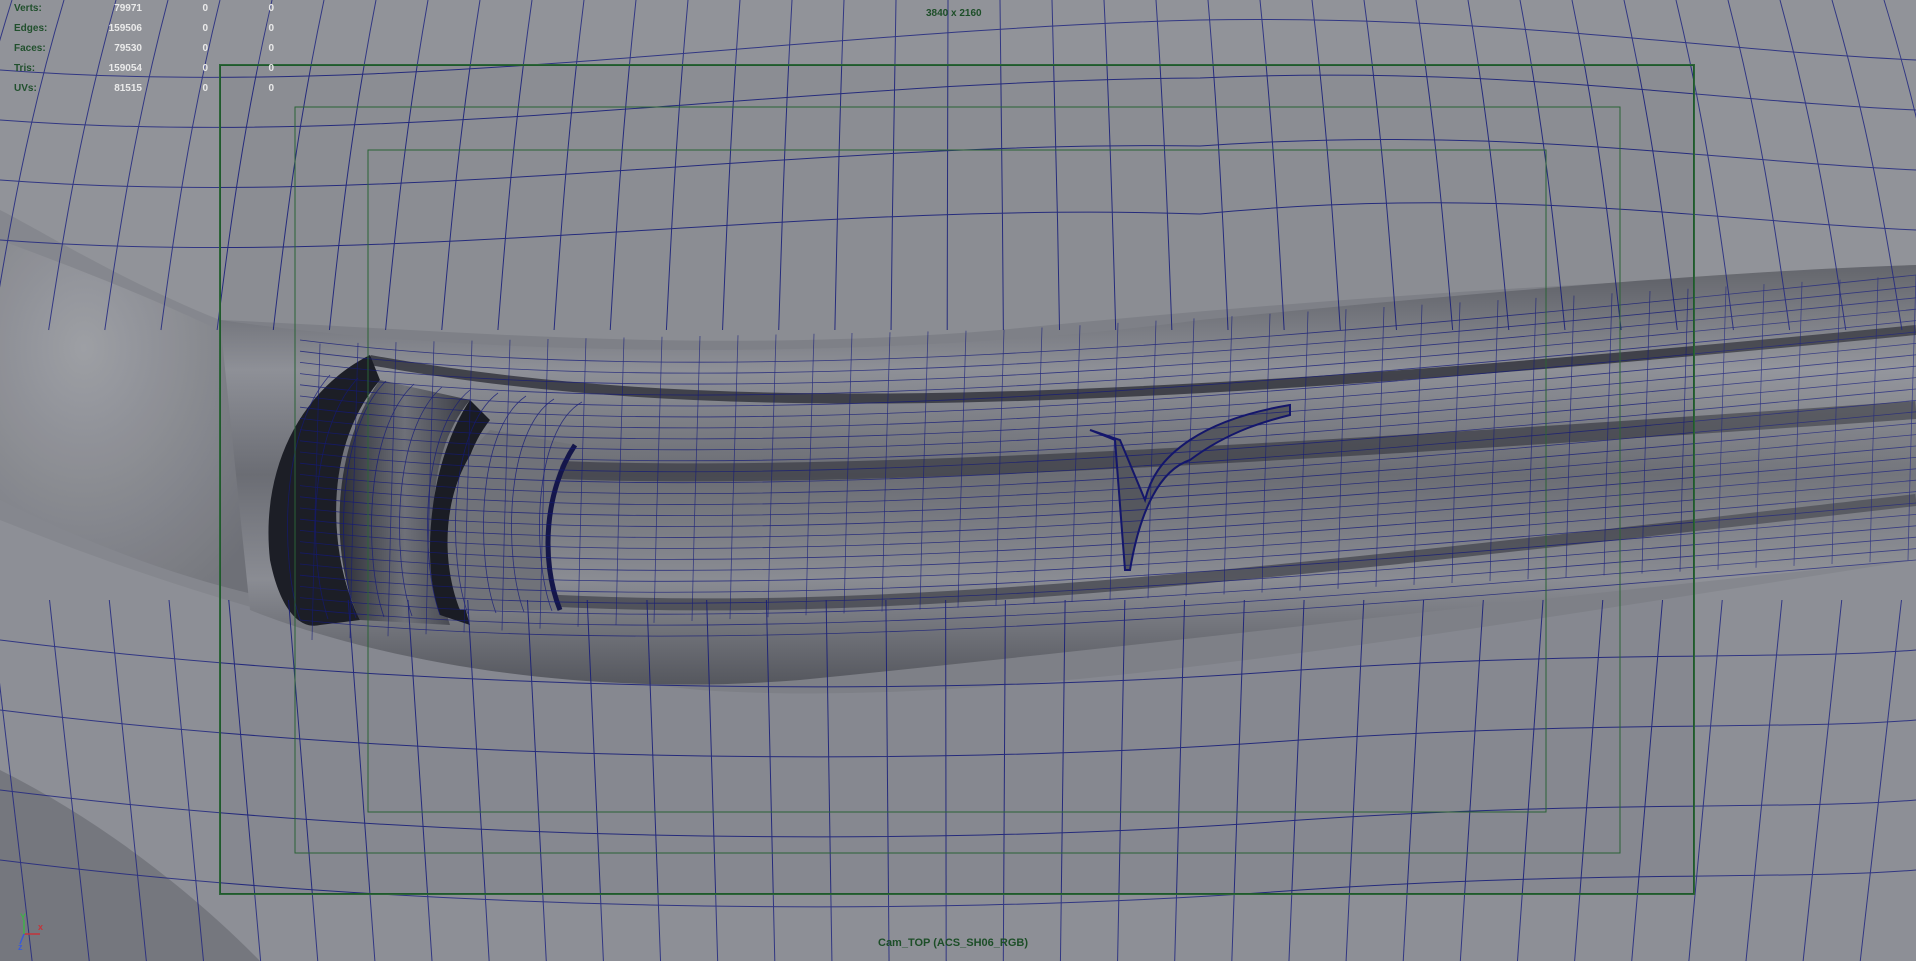 This screenshot has width=1916, height=961. What do you see at coordinates (953, 943) in the screenshot?
I see `camera-name-label: Cam_TOP (ACS_SH06_RGB)` at bounding box center [953, 943].